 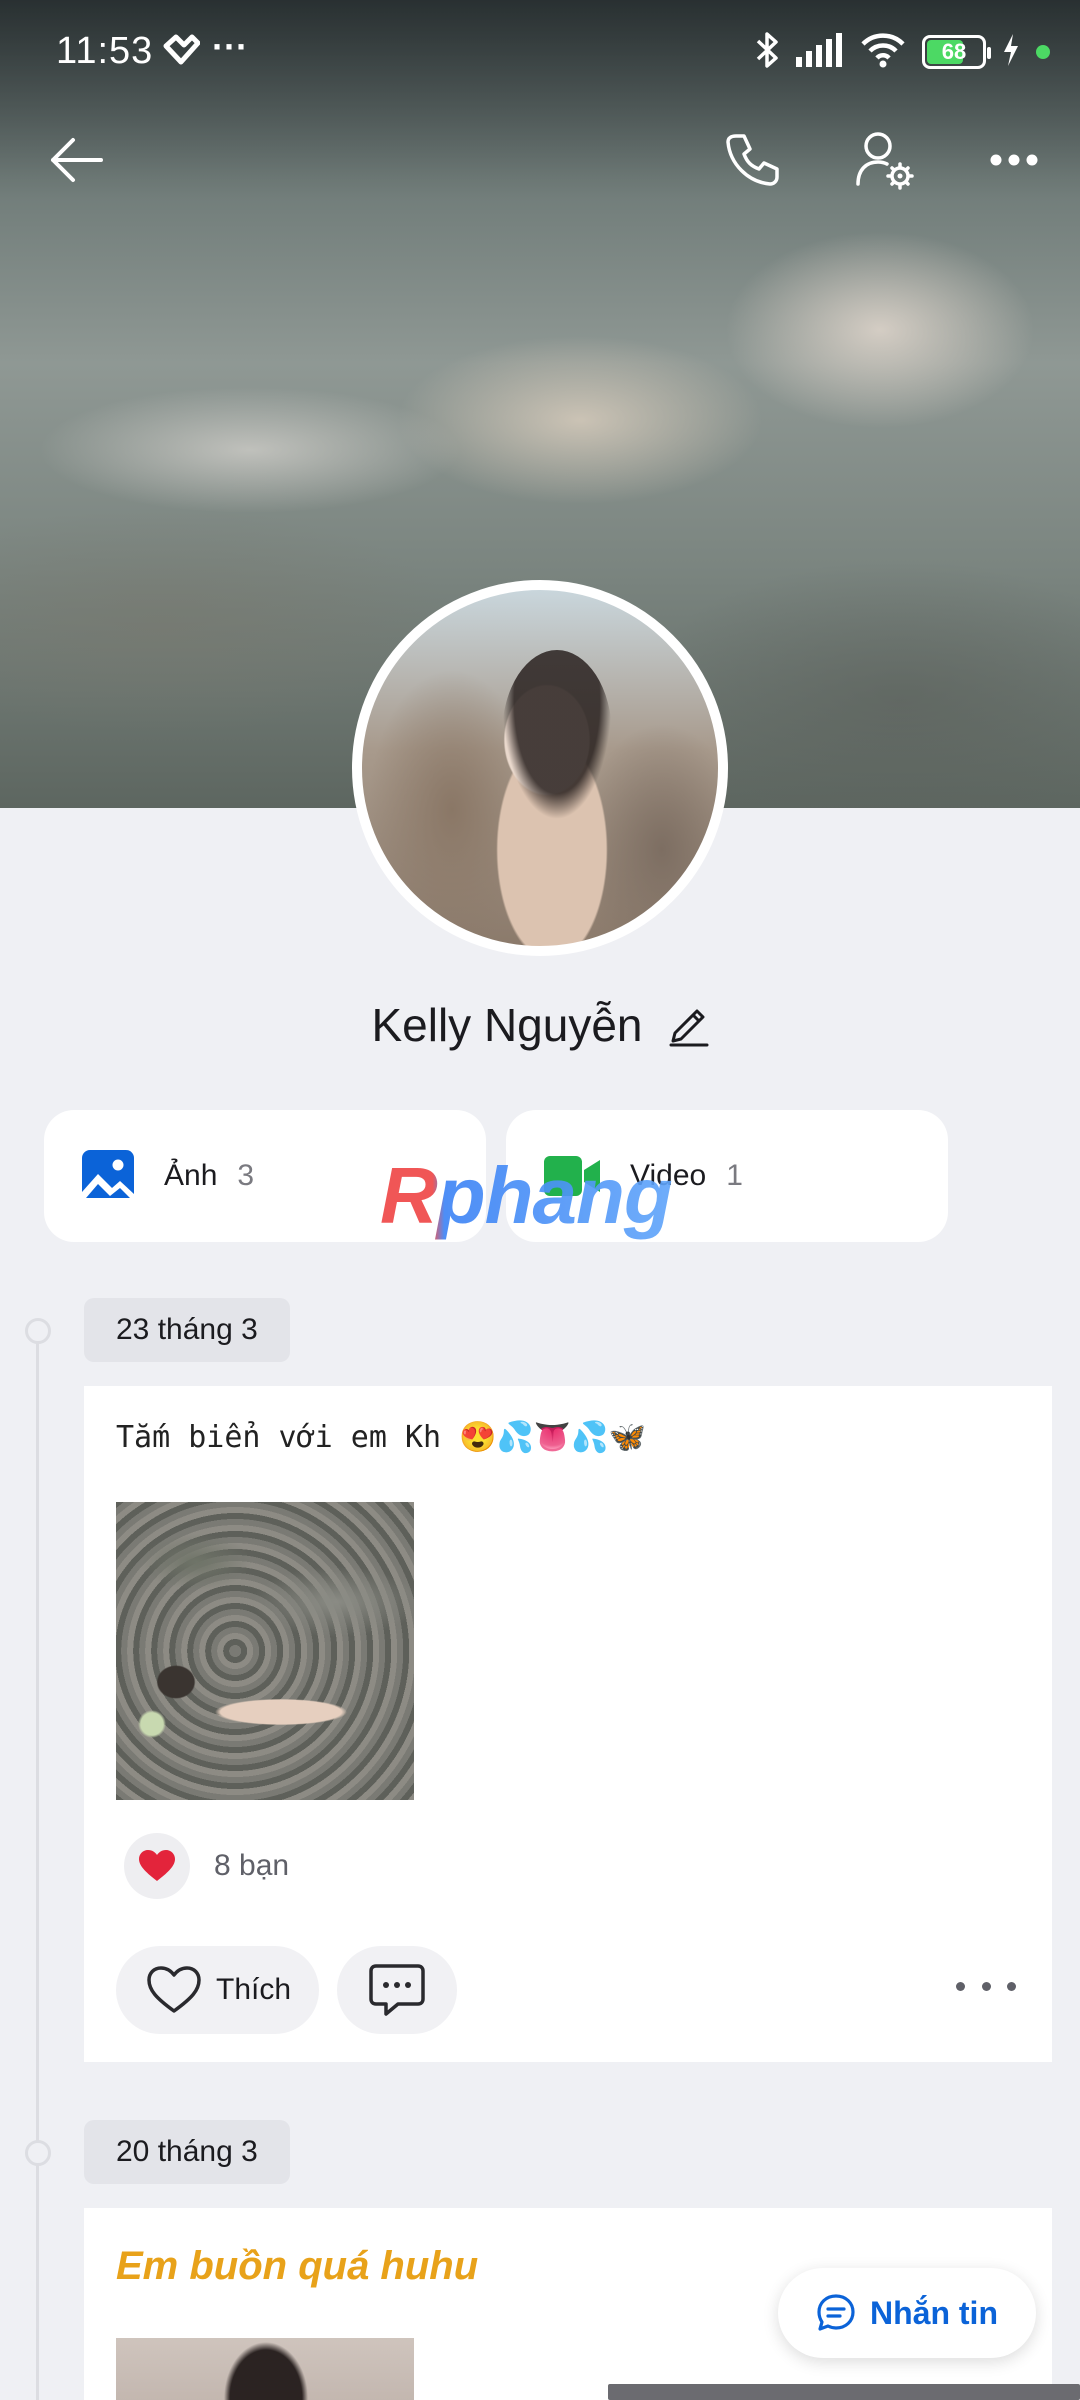 I want to click on arrow-left-icon, so click(x=77, y=160).